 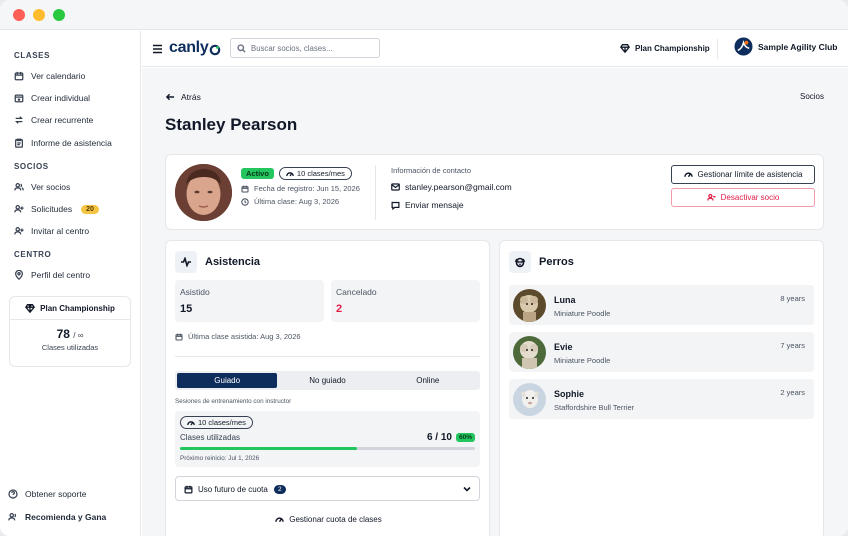 What do you see at coordinates (220, 458) in the screenshot?
I see `reset-date: Próximo reinicio: Jul 1, 2026` at bounding box center [220, 458].